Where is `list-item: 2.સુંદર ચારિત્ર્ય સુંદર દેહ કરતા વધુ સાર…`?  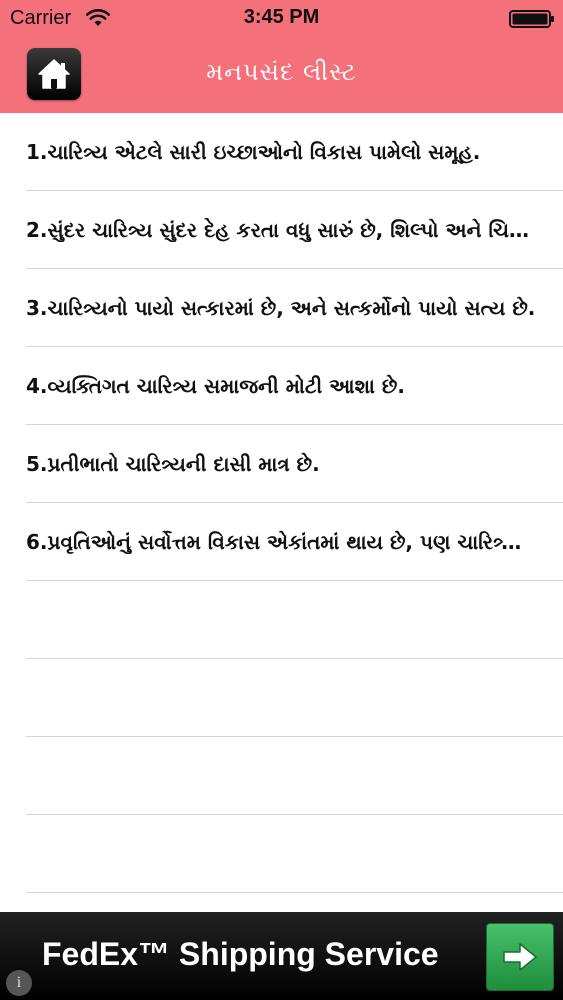
list-item: 2.સુંદર ચારિત્ર્ય સુંદર દેહ કરતા વધુ સાર… is located at coordinates (294, 230).